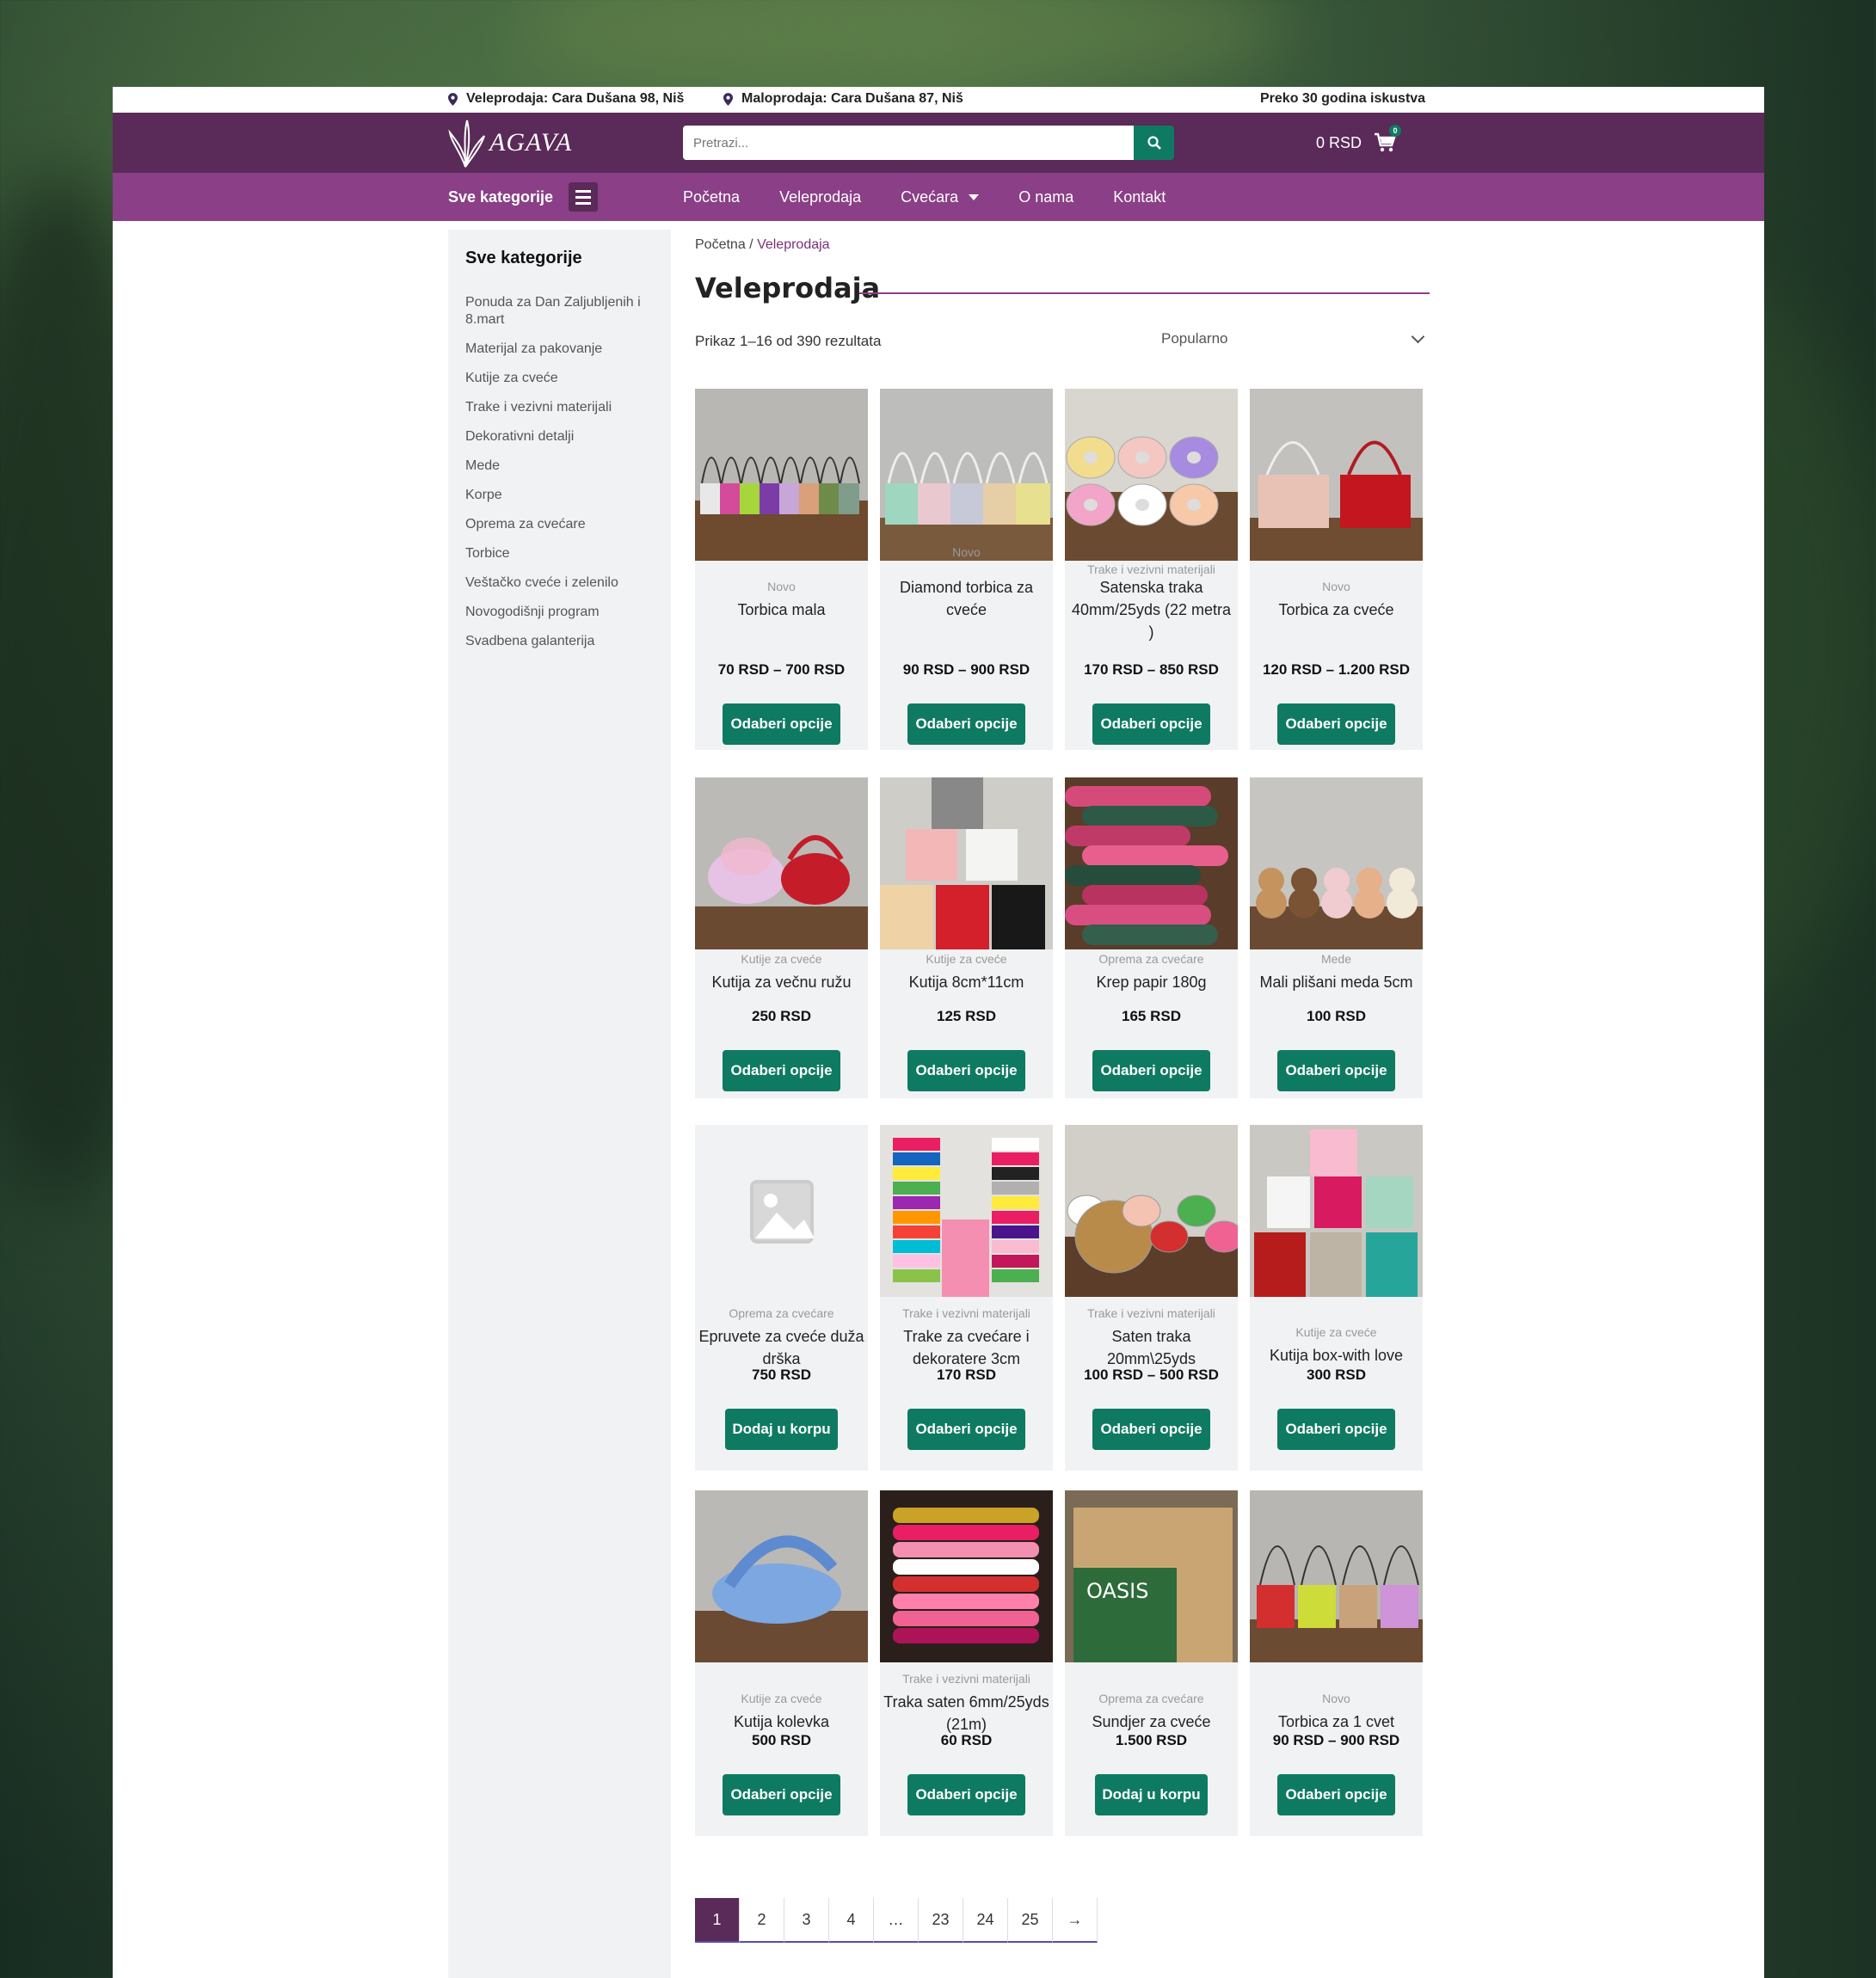 Image resolution: width=1876 pixels, height=1978 pixels. What do you see at coordinates (1359, 143) in the screenshot?
I see `cart: 0 RSD 0` at bounding box center [1359, 143].